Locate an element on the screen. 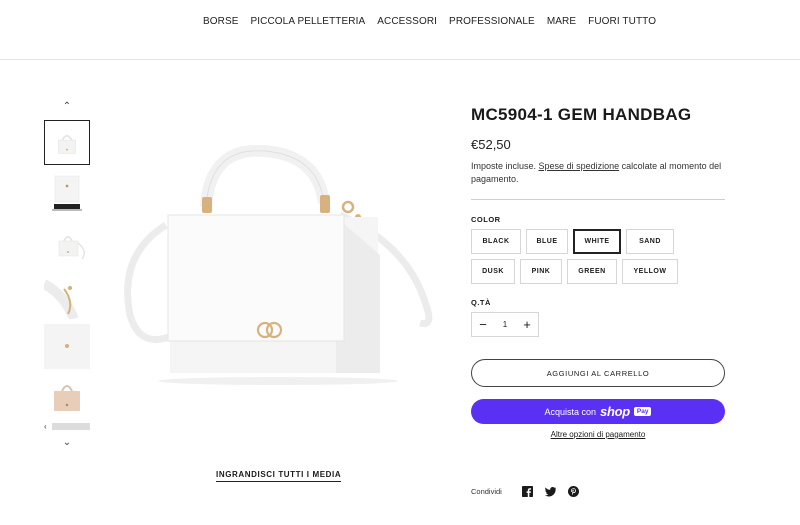 This screenshot has height=525, width=800. quantity-stepper: − 1 + is located at coordinates (505, 324).